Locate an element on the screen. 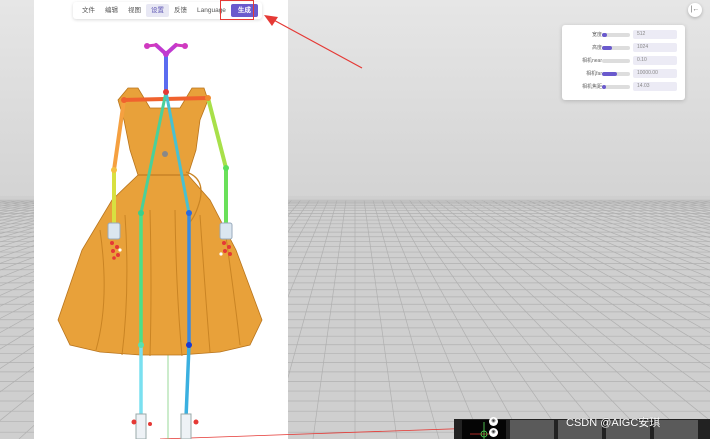 The height and width of the screenshot is (439, 710). menu-file: 文件 is located at coordinates (88, 10).